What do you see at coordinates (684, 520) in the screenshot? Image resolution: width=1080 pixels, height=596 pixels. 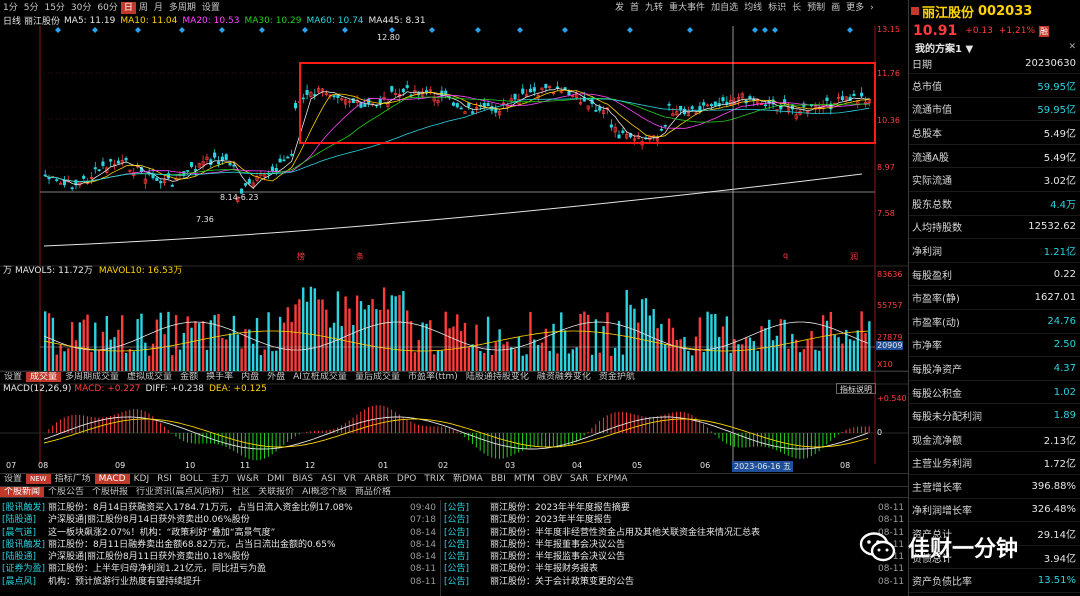 I see `news-title: 丽江股份：2023年半年度报告` at bounding box center [684, 520].